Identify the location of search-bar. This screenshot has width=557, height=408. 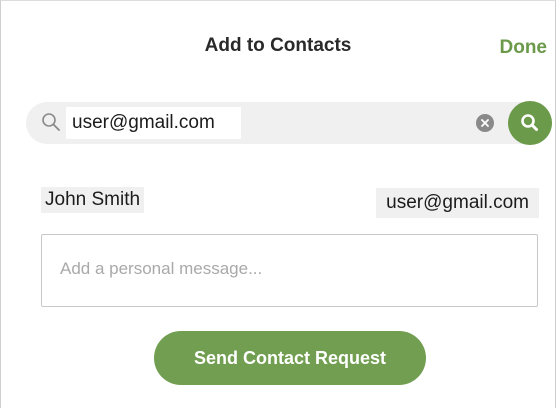
(289, 123).